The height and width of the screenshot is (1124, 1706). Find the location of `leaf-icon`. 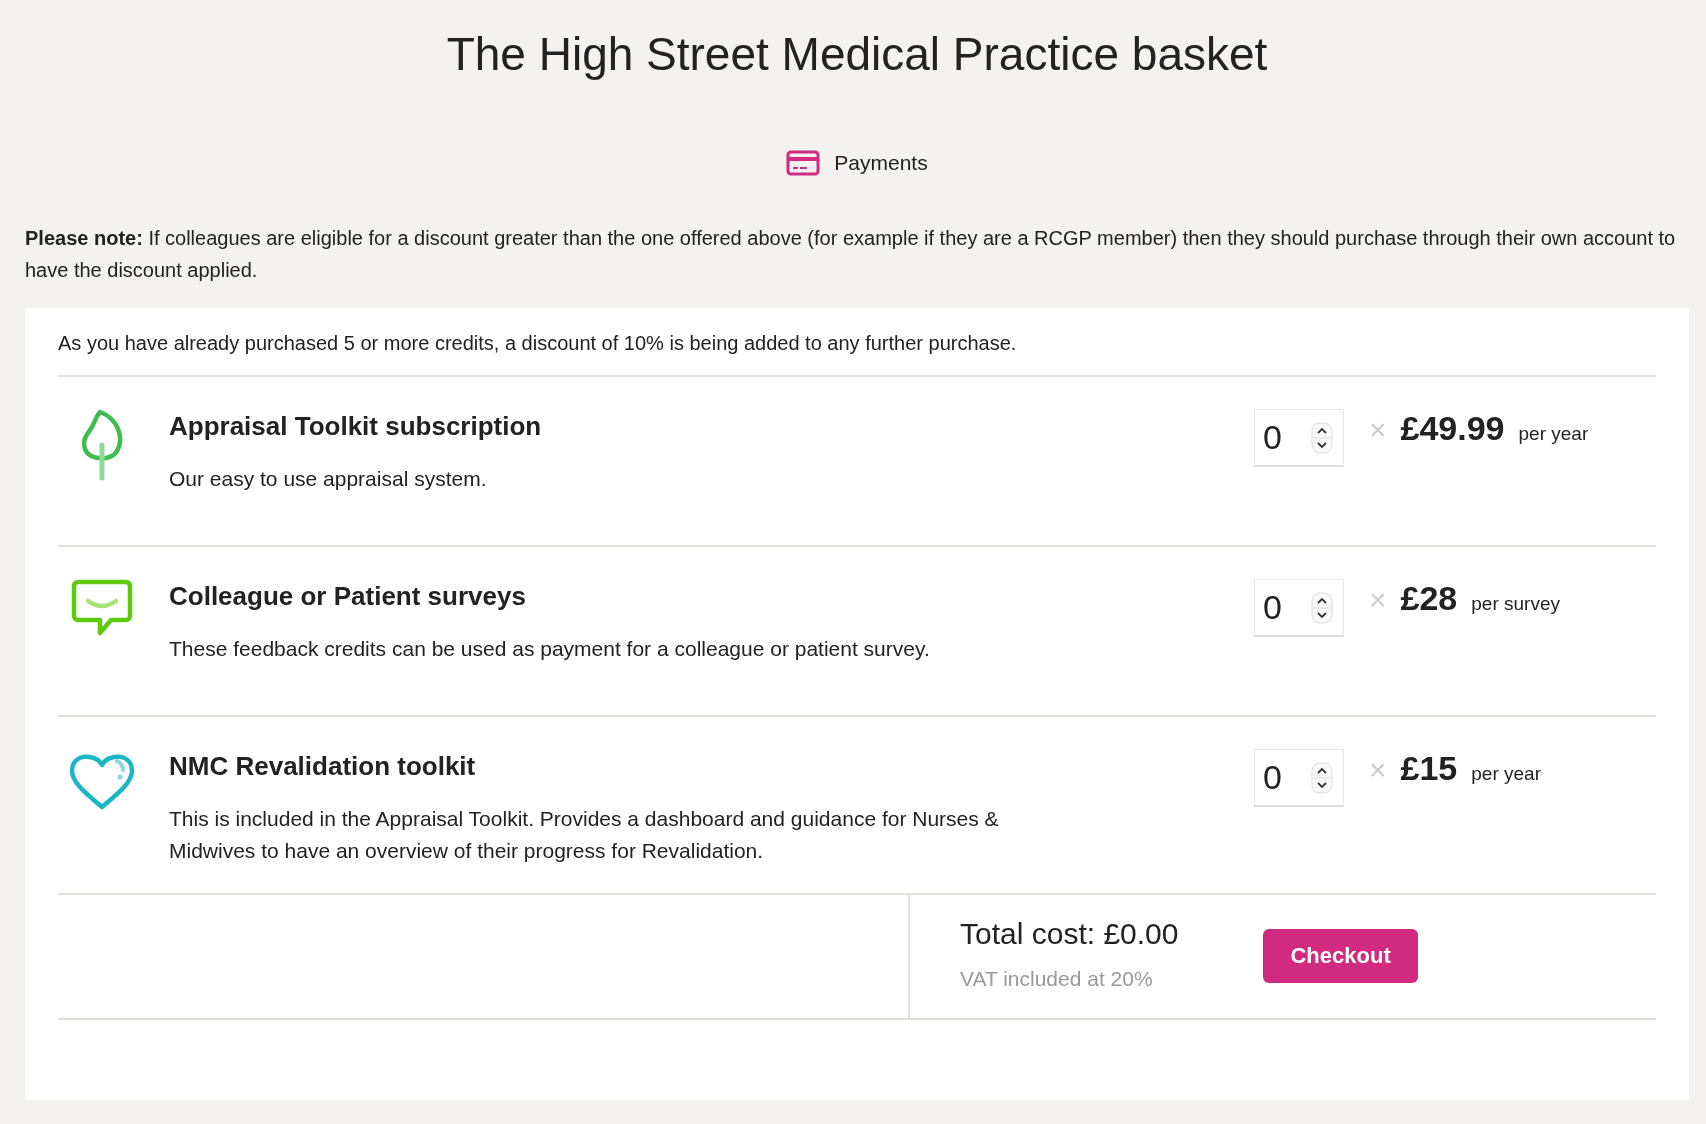

leaf-icon is located at coordinates (102, 446).